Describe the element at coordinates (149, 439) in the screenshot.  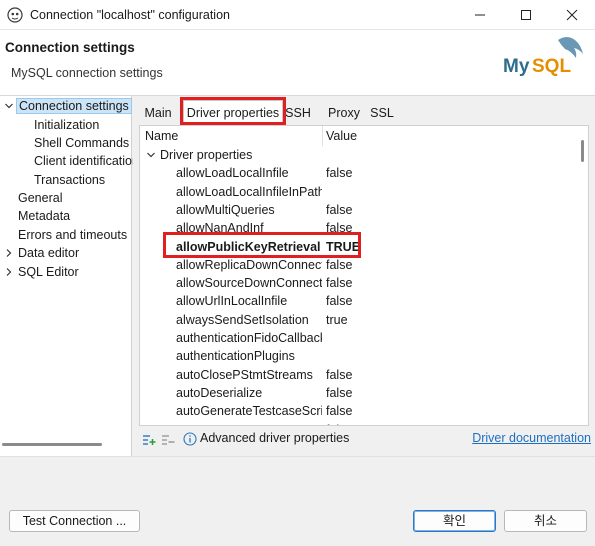
I see `add-property-icon` at that location.